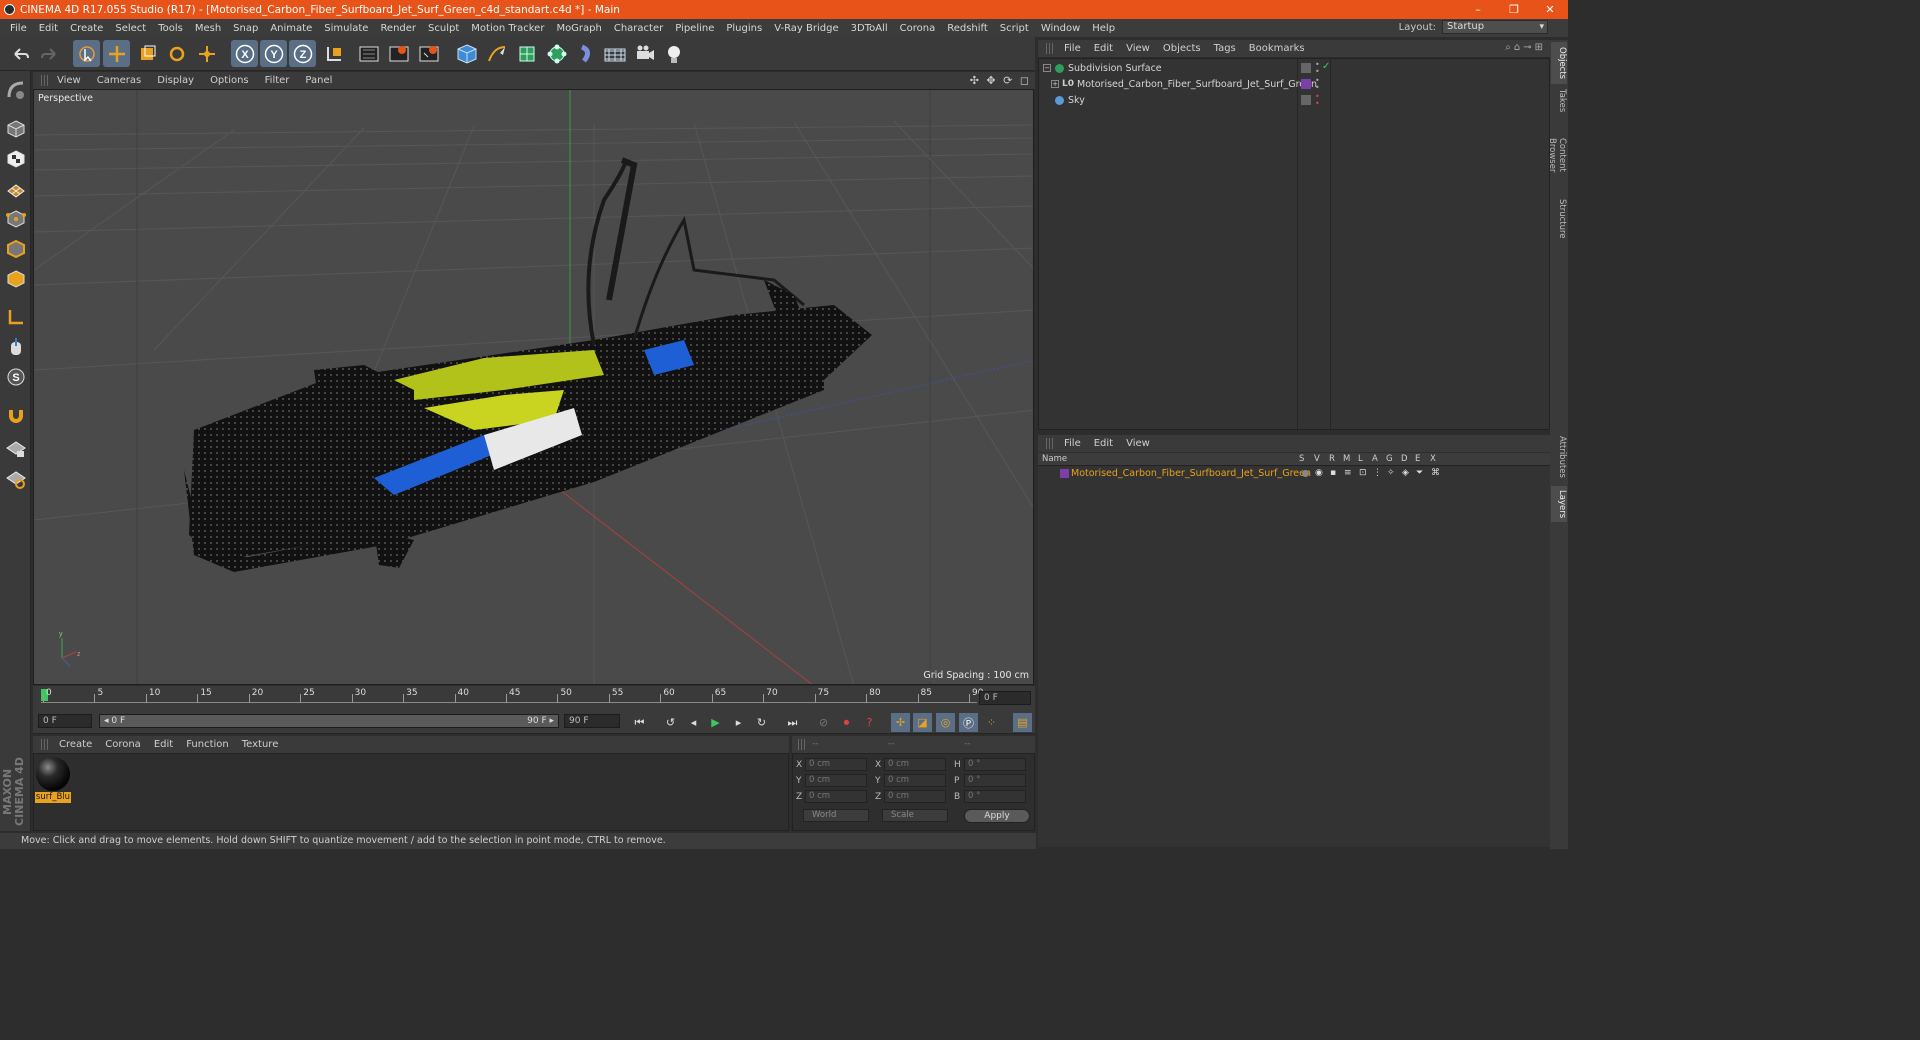 The image size is (1920, 1040). Describe the element at coordinates (1294, 69) in the screenshot. I see `object-row: − Subdivision Surface • • ✓` at that location.